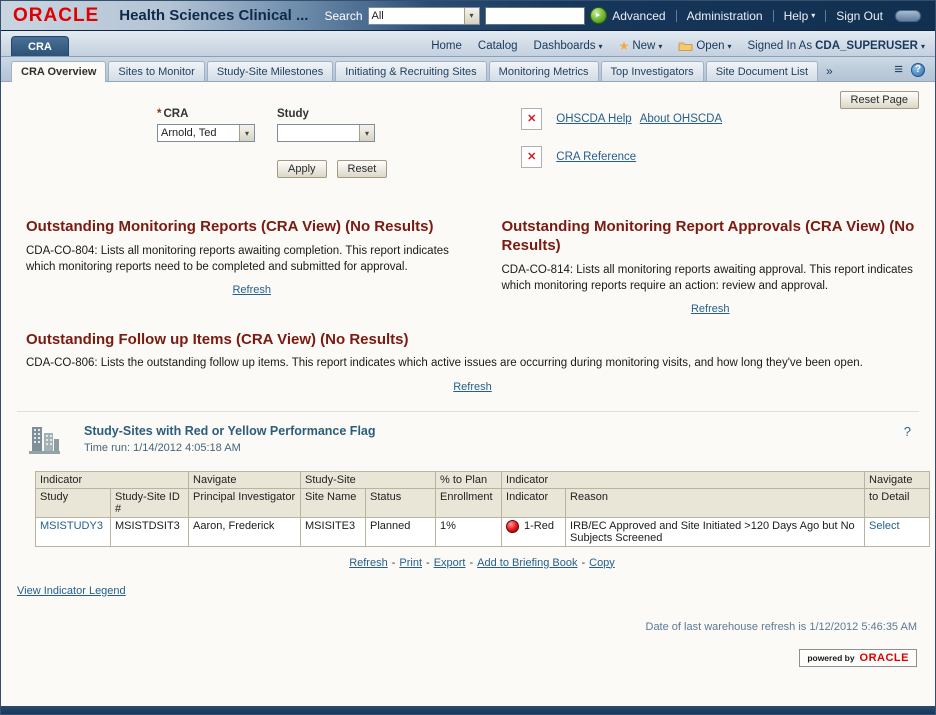  What do you see at coordinates (513, 526) in the screenshot?
I see `red-status-icon` at bounding box center [513, 526].